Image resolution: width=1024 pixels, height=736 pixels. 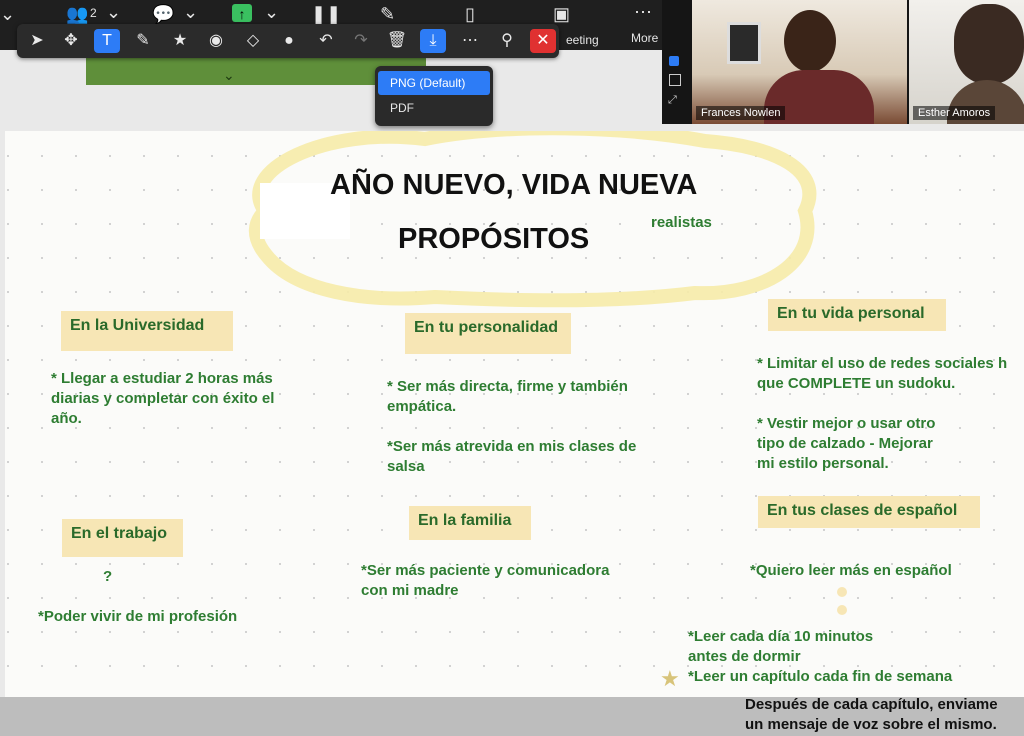 I want to click on text-line: *Leer un capítulo cada fin de semana, so click(x=820, y=676).